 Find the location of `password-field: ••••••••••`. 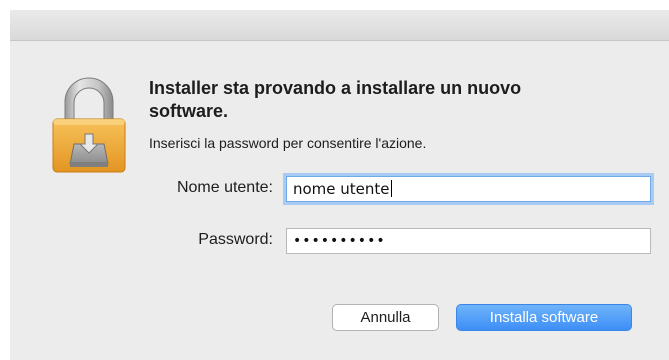

password-field: •••••••••• is located at coordinates (468, 241).